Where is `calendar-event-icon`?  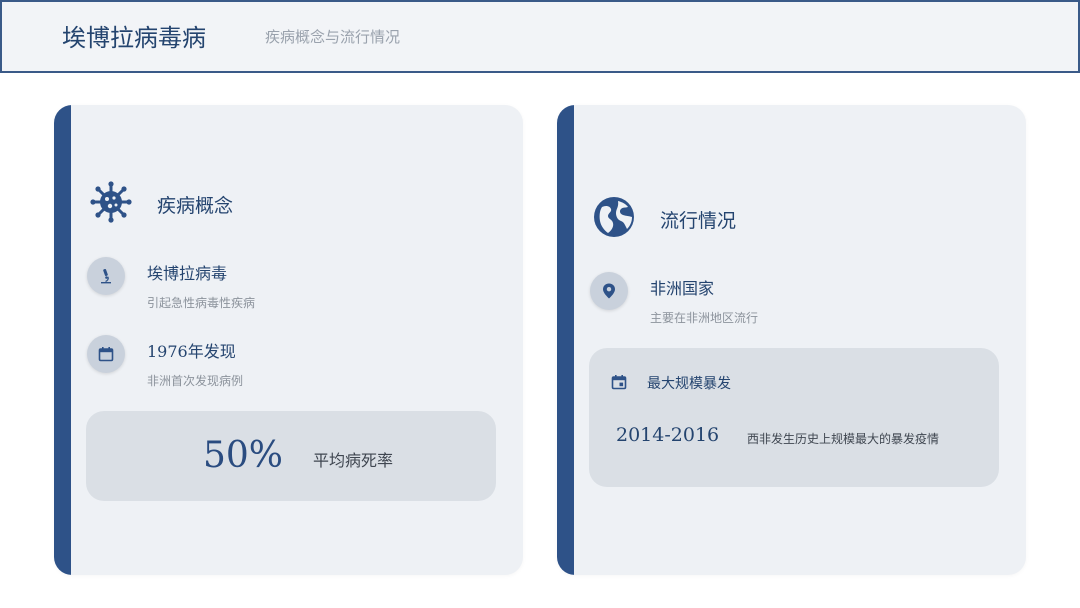
calendar-event-icon is located at coordinates (619, 382).